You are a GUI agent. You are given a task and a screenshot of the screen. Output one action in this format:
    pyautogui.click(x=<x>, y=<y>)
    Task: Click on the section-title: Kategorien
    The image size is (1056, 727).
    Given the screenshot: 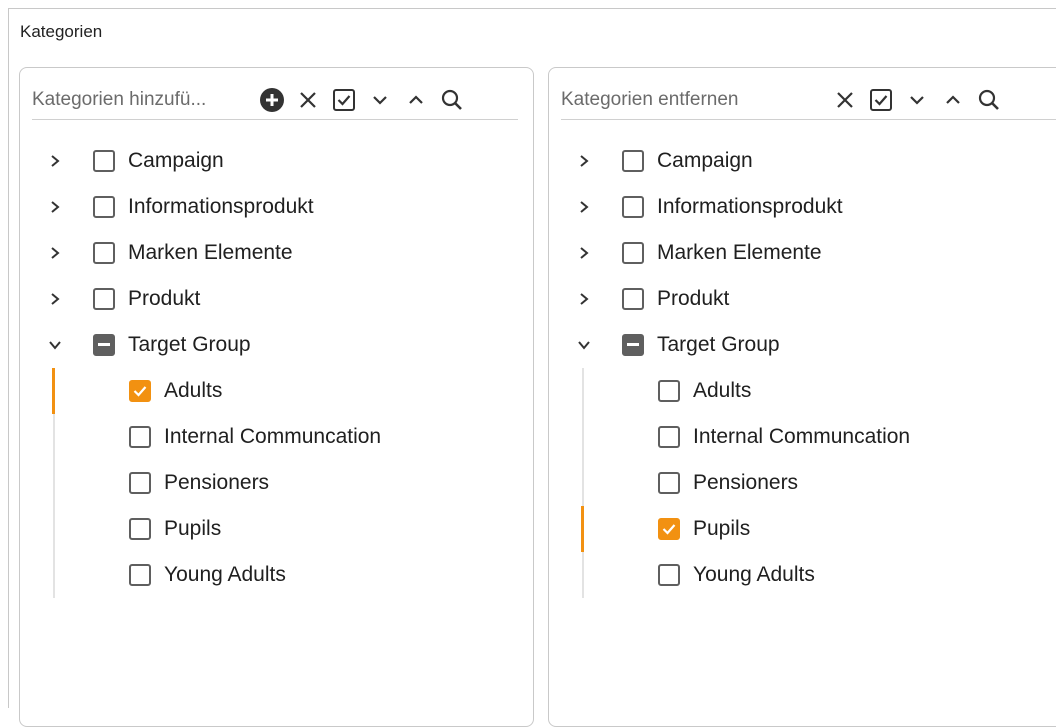 What is the action you would take?
    pyautogui.click(x=61, y=31)
    